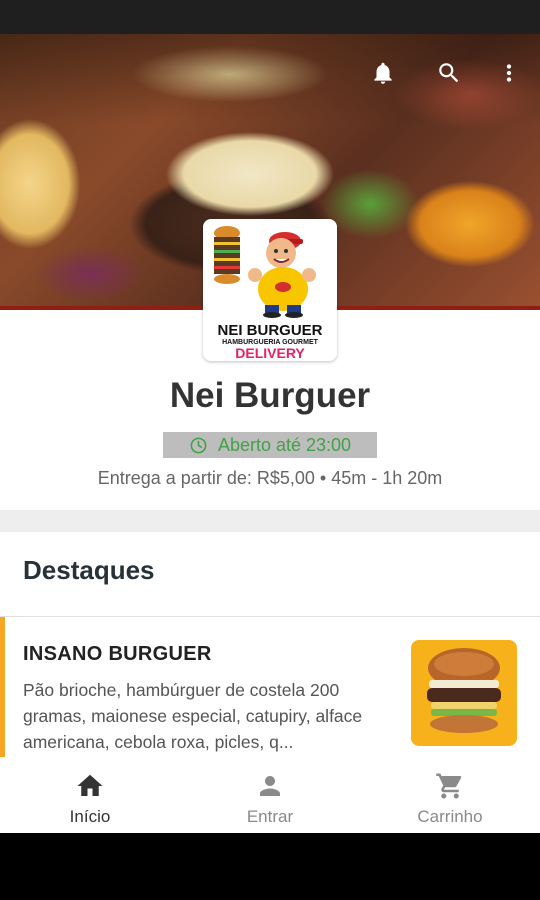 This screenshot has height=900, width=540. Describe the element at coordinates (89, 570) in the screenshot. I see `section-title: Destaques` at that location.